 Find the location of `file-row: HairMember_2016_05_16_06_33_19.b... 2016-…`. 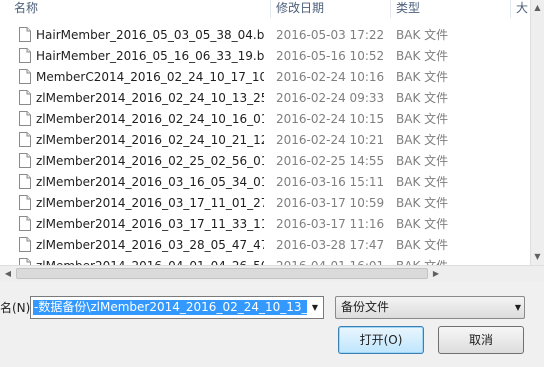

file-row: HairMember_2016_05_16_06_33_19.b... 2016-… is located at coordinates (265, 56).